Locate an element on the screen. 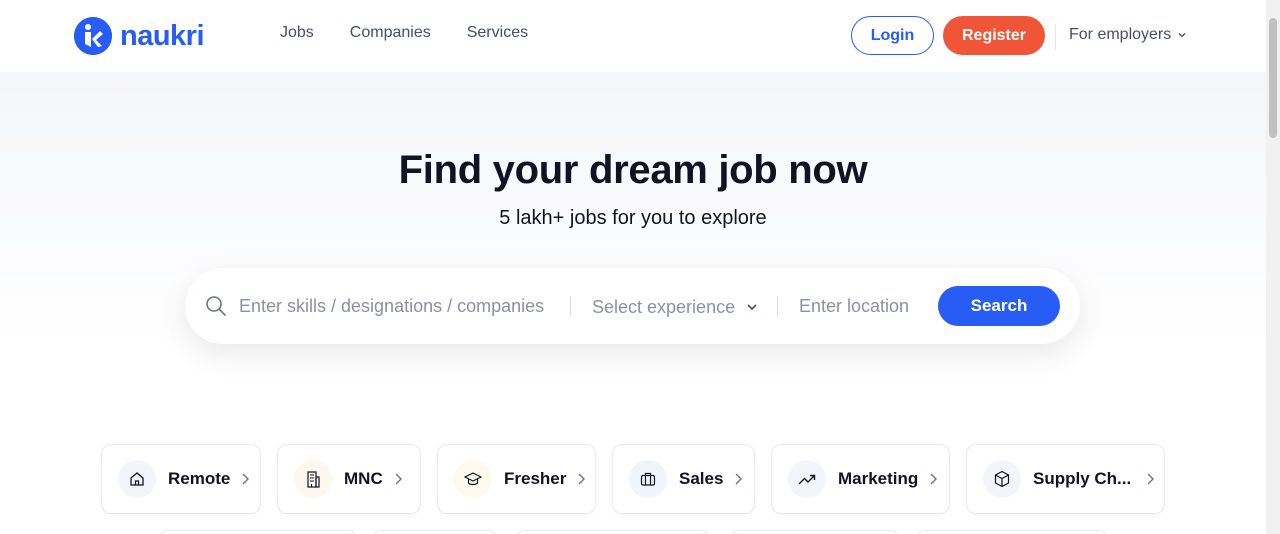  page-title: Find your dream job now is located at coordinates (633, 170).